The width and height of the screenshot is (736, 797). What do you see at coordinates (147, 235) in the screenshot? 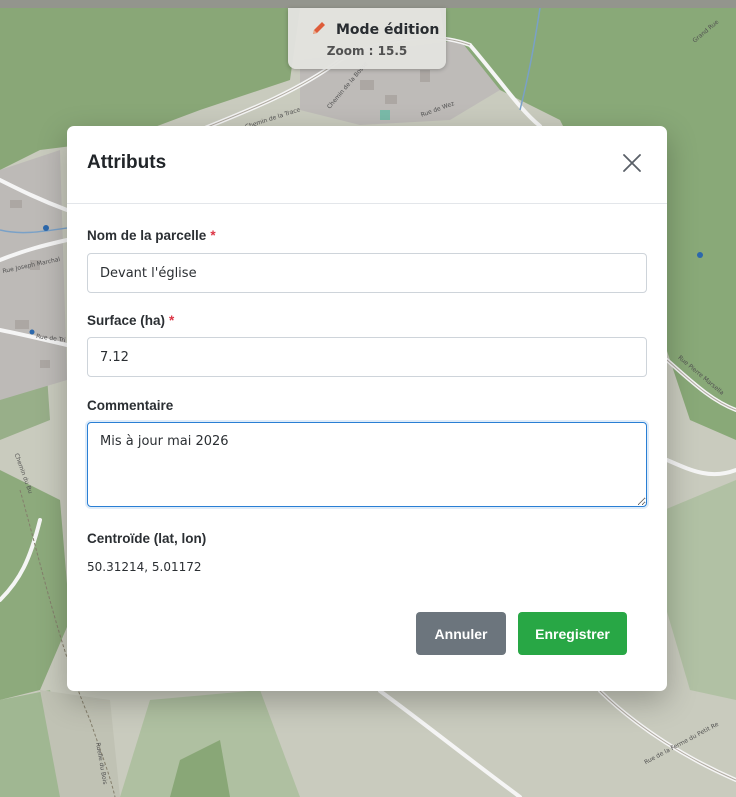
I see `parcel-name-label-text: Nom de la parcelle` at bounding box center [147, 235].